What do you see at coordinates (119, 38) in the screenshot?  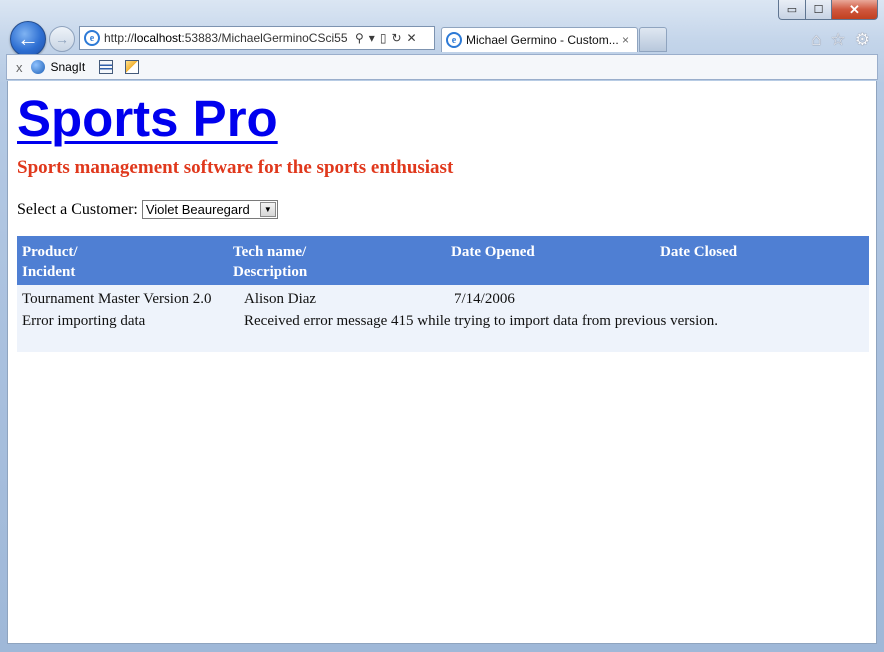 I see `url-scheme: http://` at bounding box center [119, 38].